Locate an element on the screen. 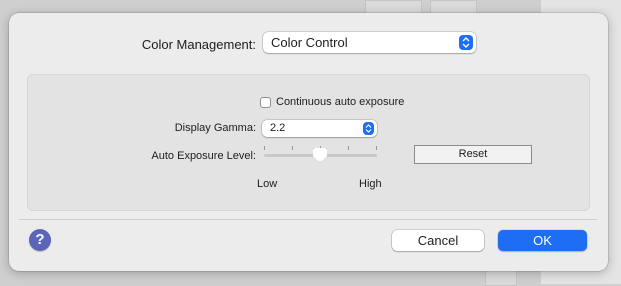 The image size is (621, 286). color-management-value: Color Control is located at coordinates (309, 42).